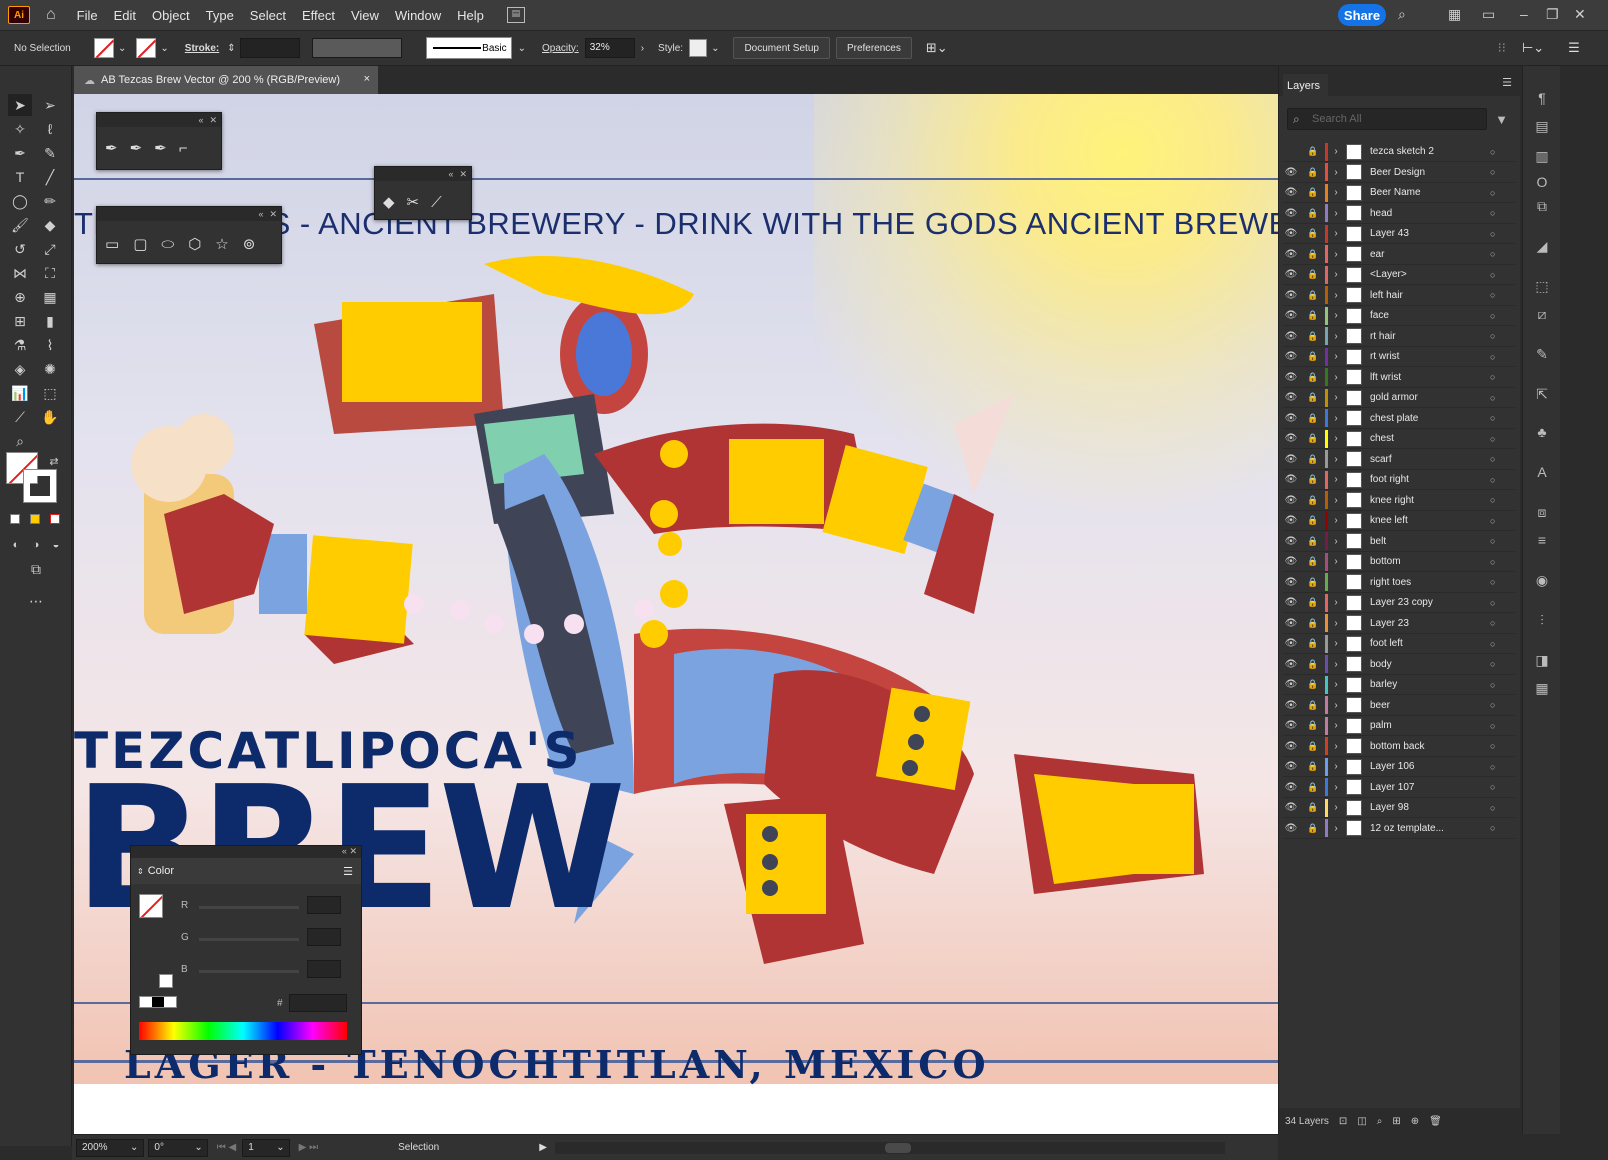  What do you see at coordinates (1430, 192) in the screenshot?
I see `layer-name: Beer Name` at bounding box center [1430, 192].